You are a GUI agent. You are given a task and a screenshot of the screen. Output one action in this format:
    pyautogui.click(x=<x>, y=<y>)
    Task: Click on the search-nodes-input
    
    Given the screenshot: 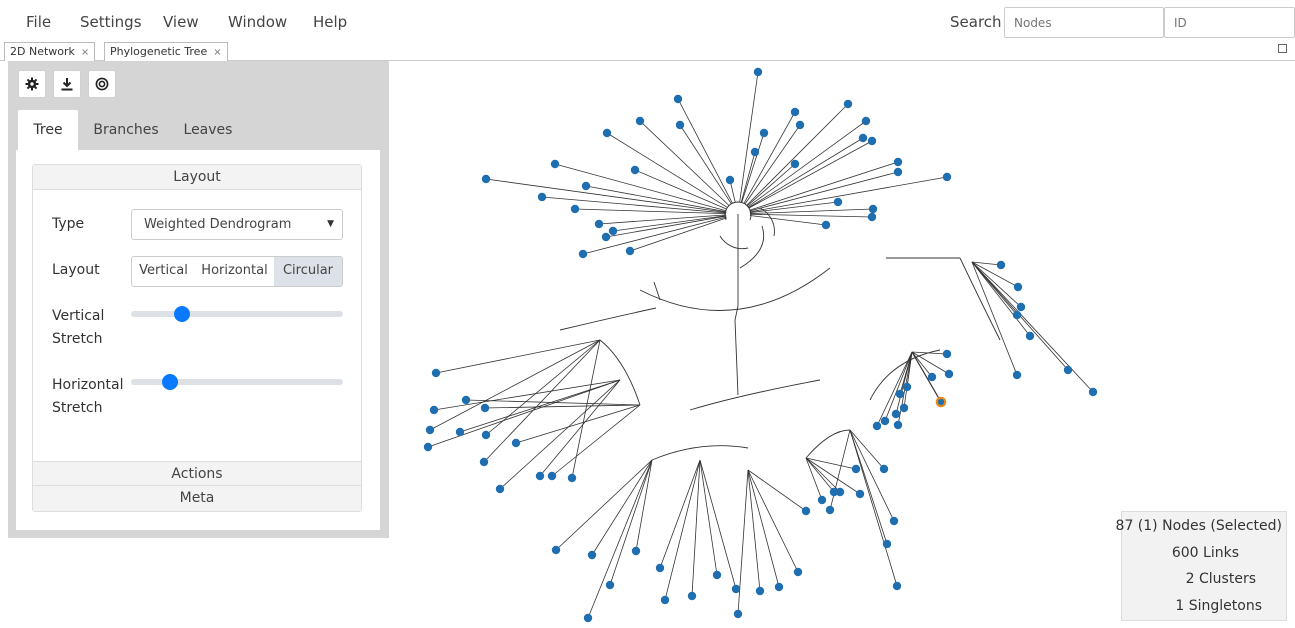 What is the action you would take?
    pyautogui.click(x=1084, y=22)
    